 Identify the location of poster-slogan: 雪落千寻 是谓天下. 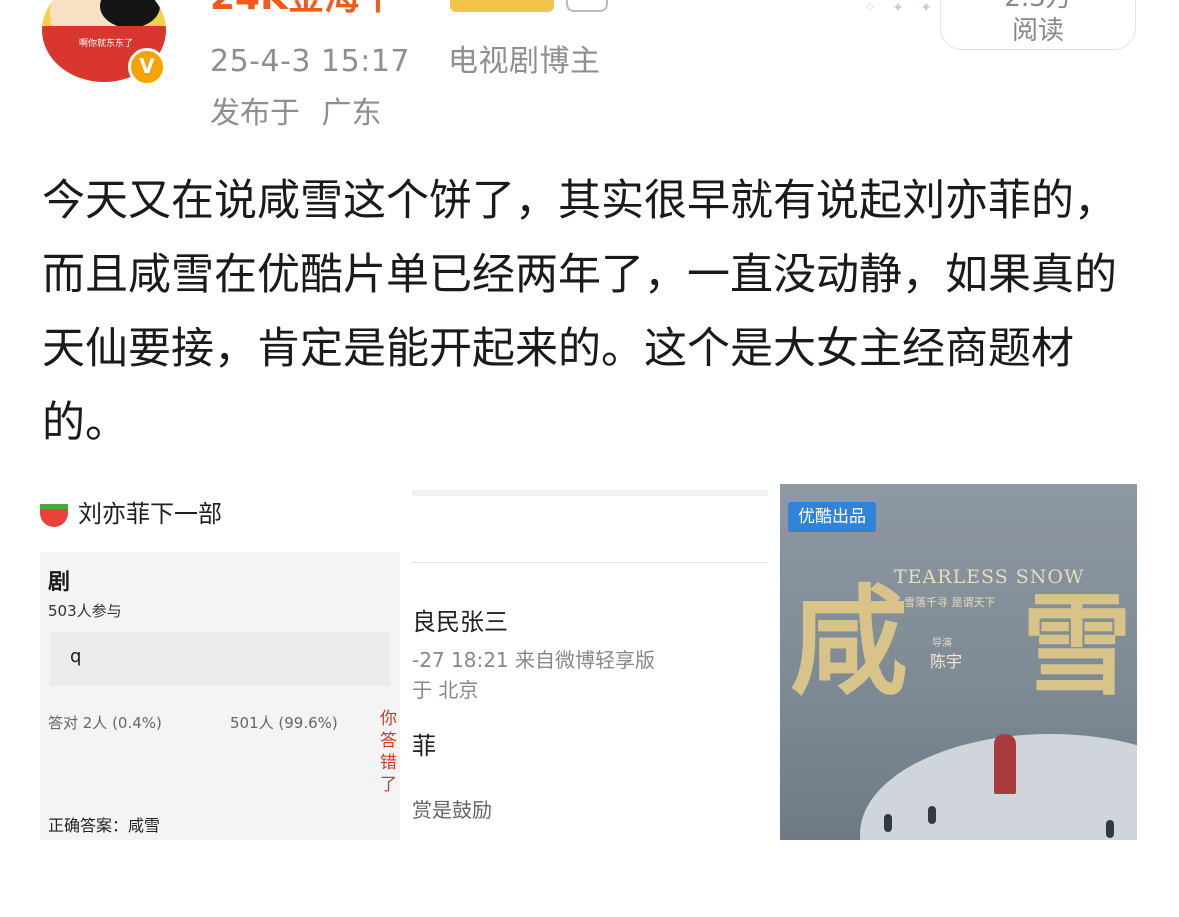
(950, 602).